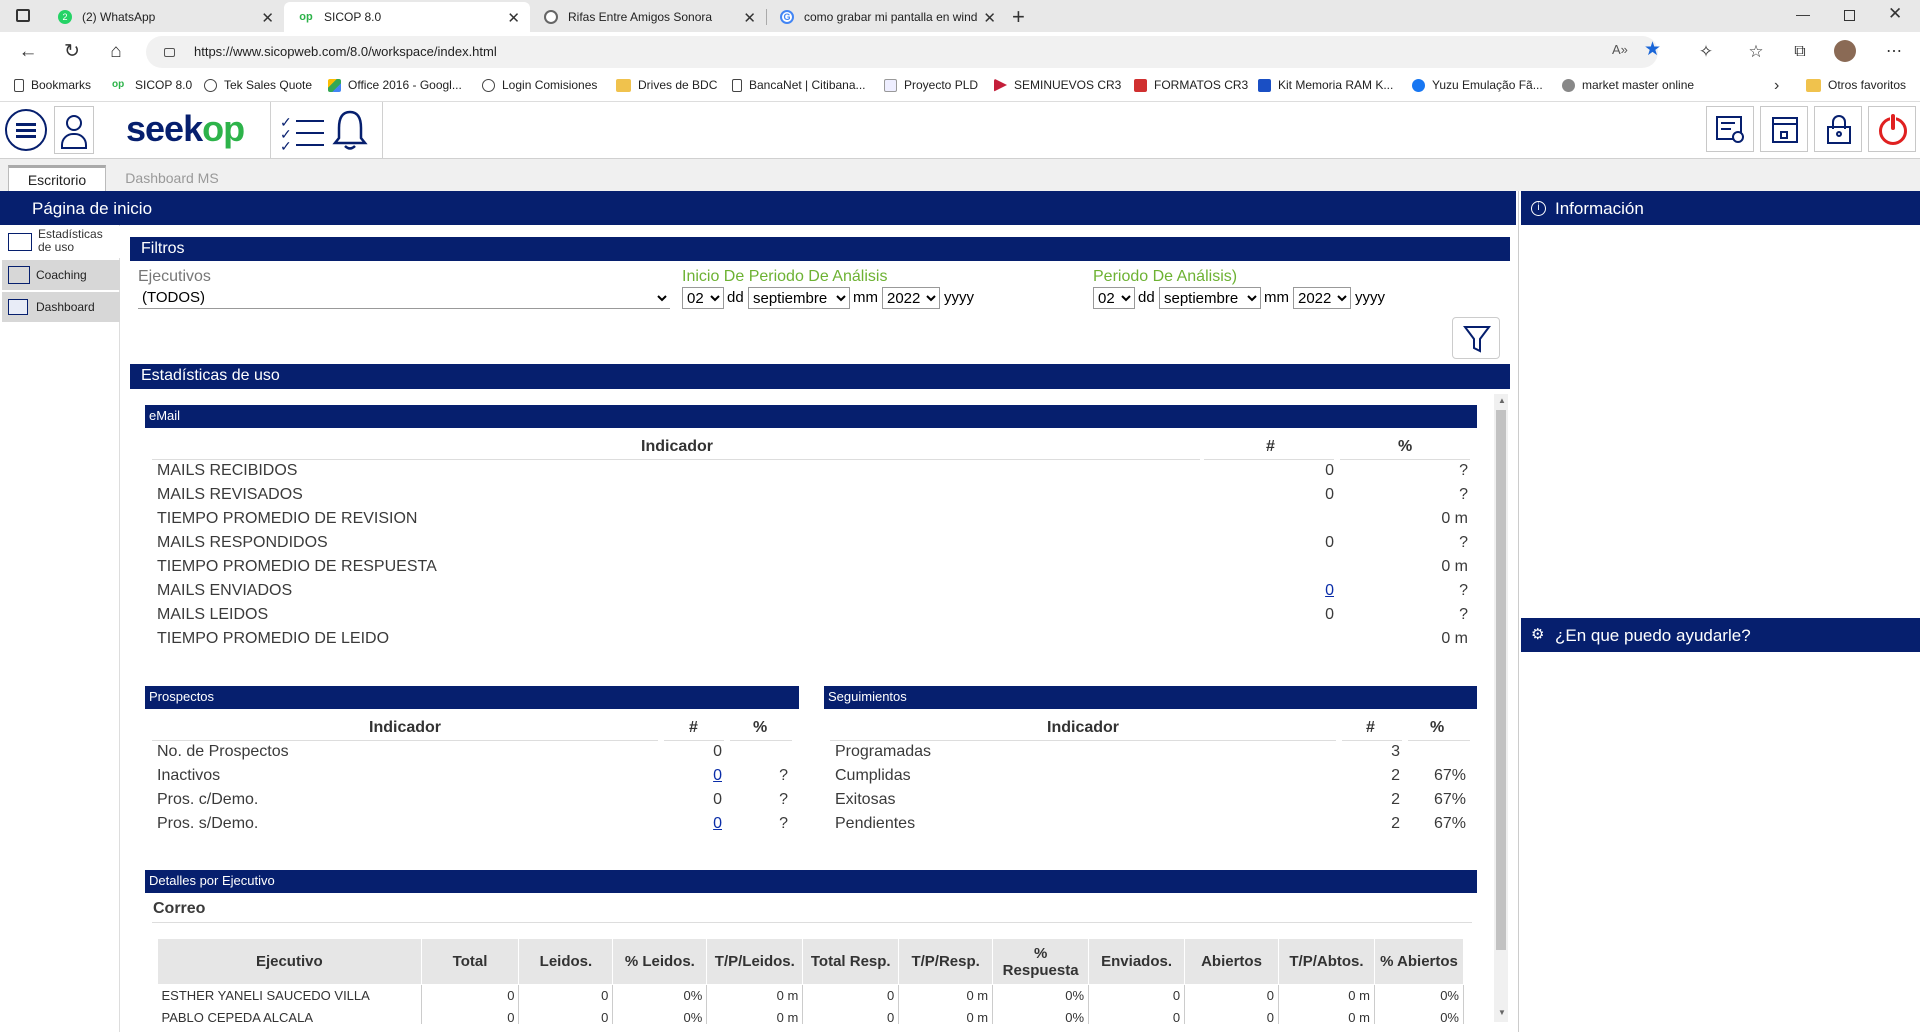 The height and width of the screenshot is (1032, 1920). I want to click on bookmark-item: Login Comisiones, so click(539, 85).